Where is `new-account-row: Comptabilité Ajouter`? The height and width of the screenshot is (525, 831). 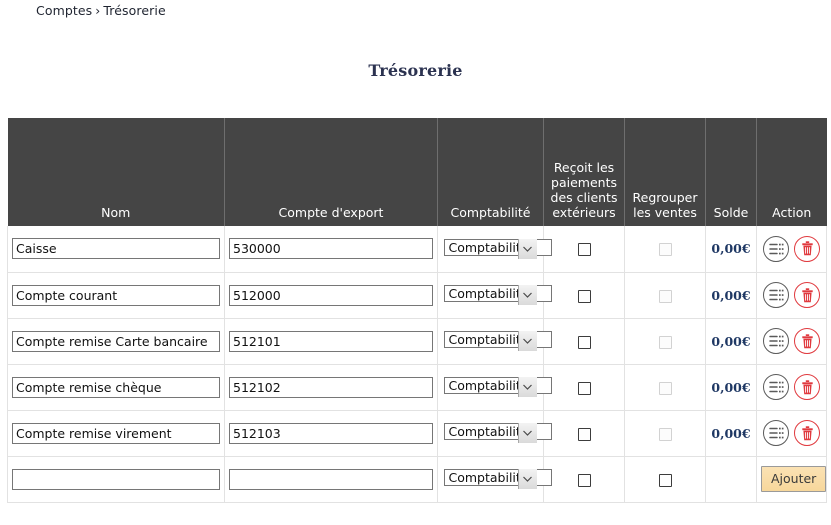
new-account-row: Comptabilité Ajouter is located at coordinates (417, 479).